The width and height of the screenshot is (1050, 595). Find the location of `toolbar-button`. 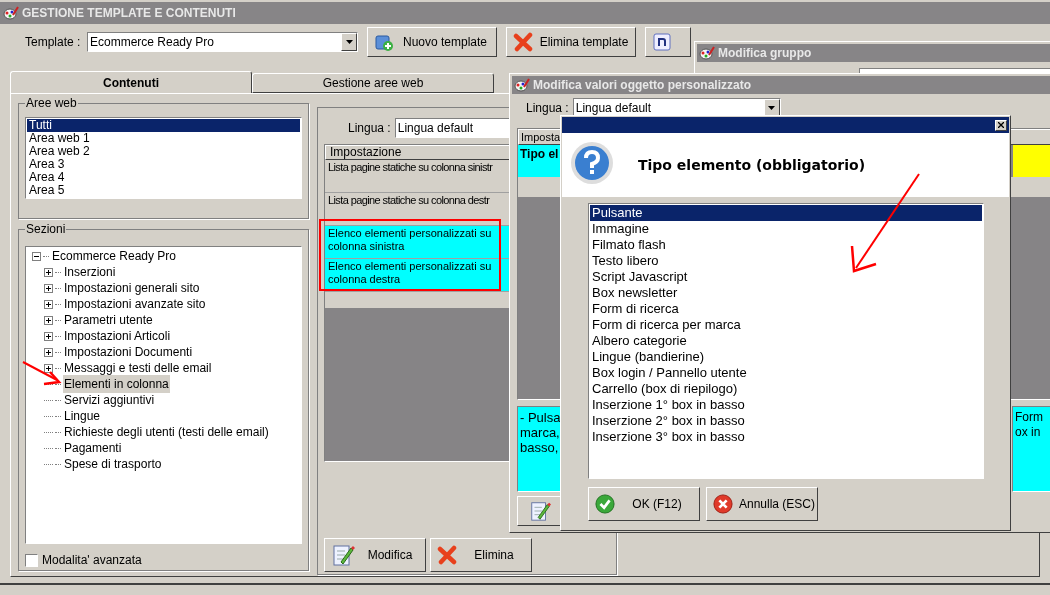

toolbar-button is located at coordinates (668, 42).